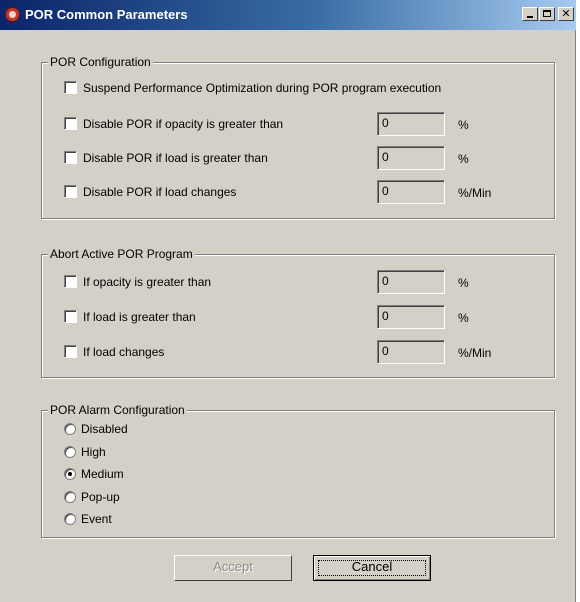 The height and width of the screenshot is (602, 580). What do you see at coordinates (164, 520) in the screenshot?
I see `alarm-option-event: Event` at bounding box center [164, 520].